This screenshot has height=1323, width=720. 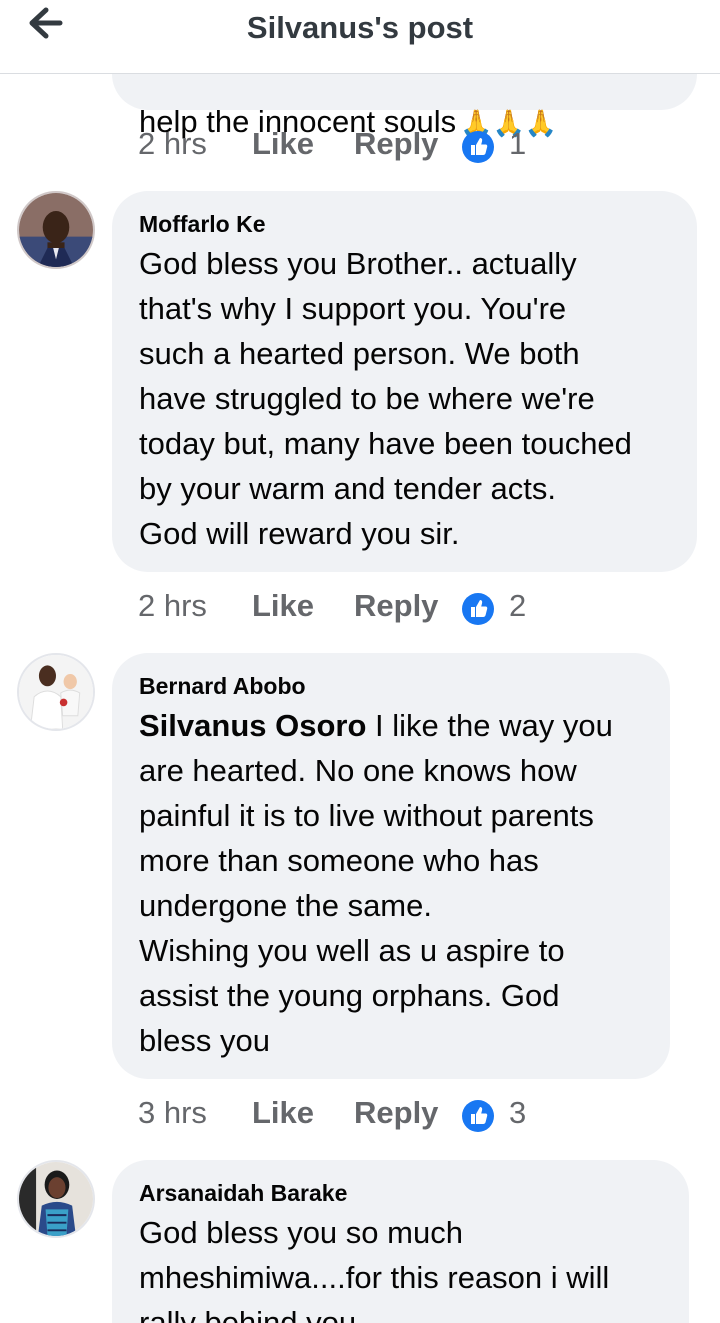 I want to click on top-bar: Silvanus's post, so click(x=360, y=37).